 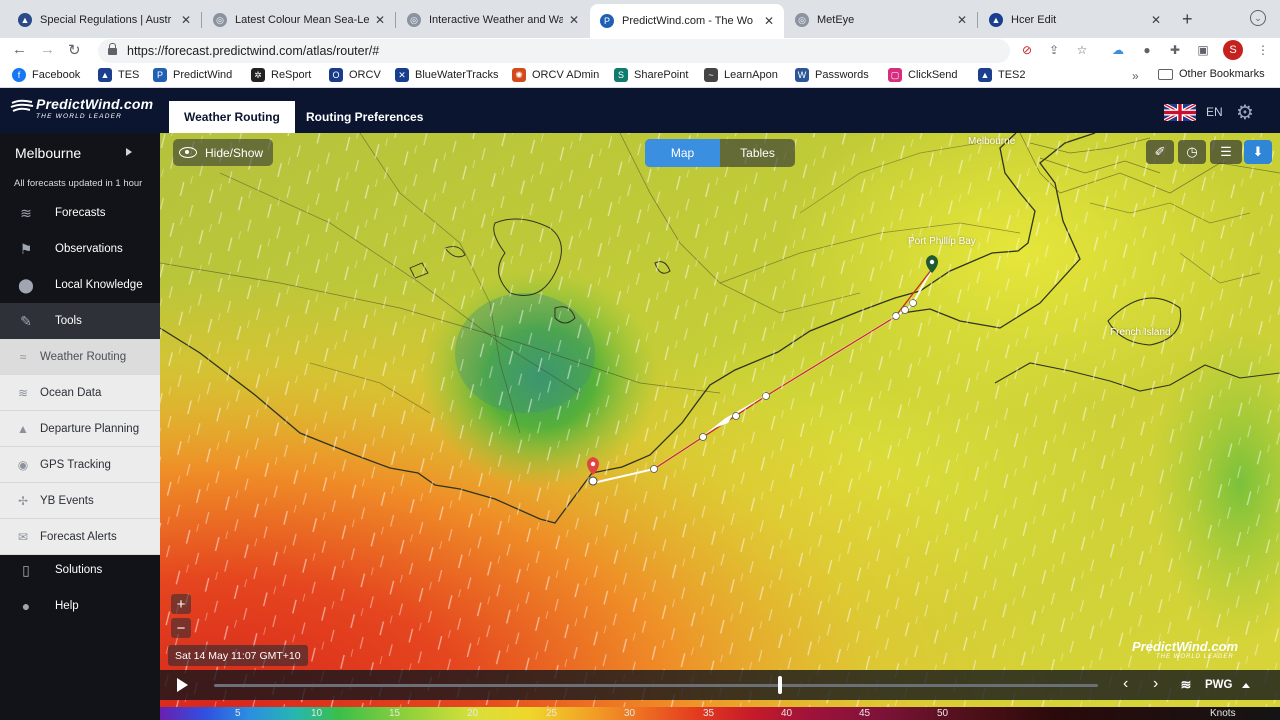 I want to click on model-selector: ≋ PWG, so click(x=1225, y=685).